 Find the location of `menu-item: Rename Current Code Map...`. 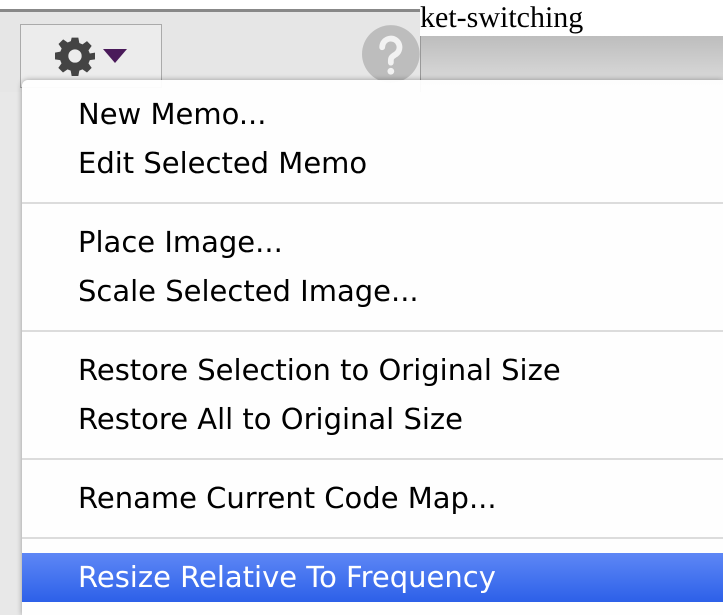

menu-item: Rename Current Code Map... is located at coordinates (372, 498).